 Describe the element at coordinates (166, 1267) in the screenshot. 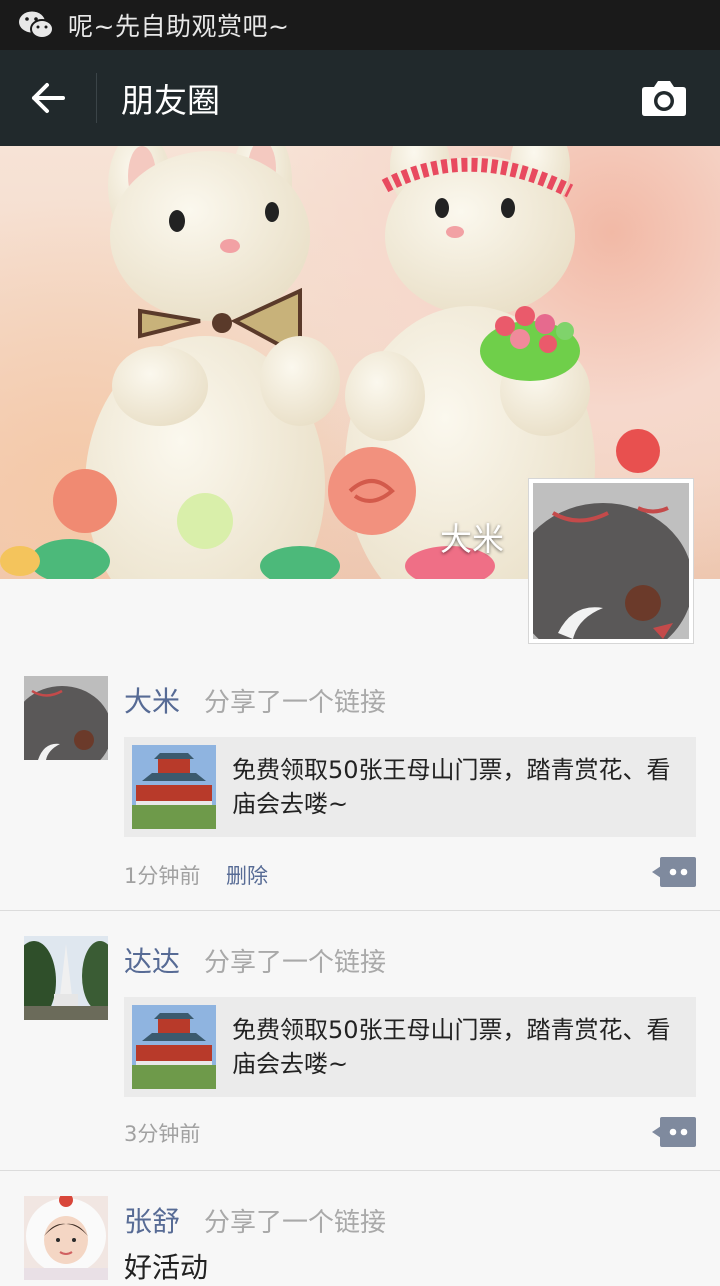

I see `post-text: 好活动` at that location.